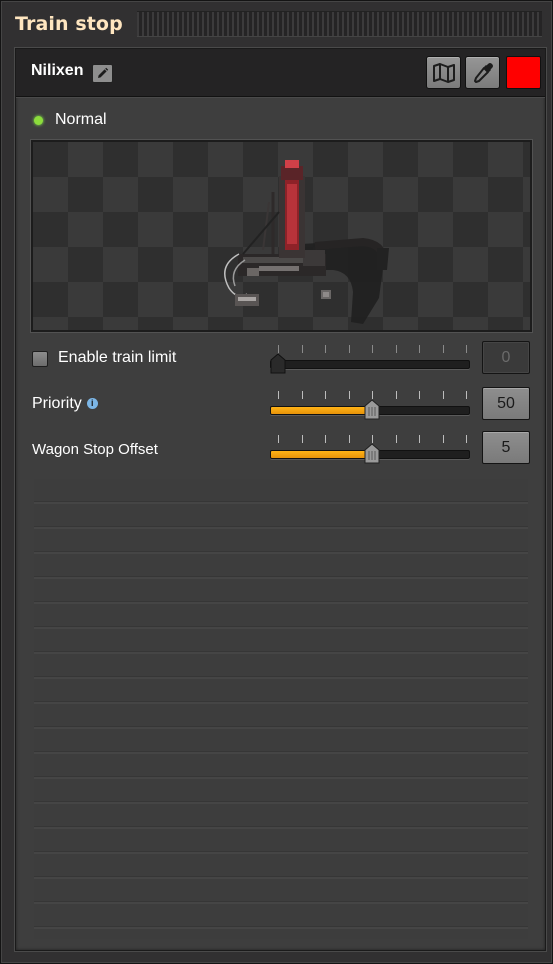 Image resolution: width=553 pixels, height=964 pixels. What do you see at coordinates (81, 119) in the screenshot?
I see `status-text: Normal` at bounding box center [81, 119].